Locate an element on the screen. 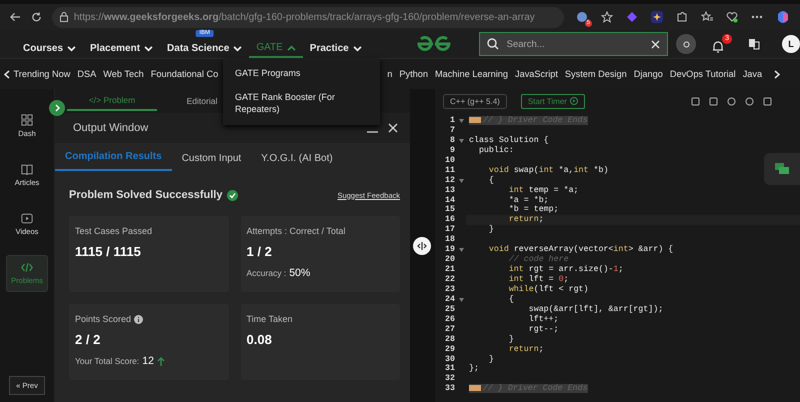 This screenshot has height=402, width=800. user-avatar: L is located at coordinates (791, 44).